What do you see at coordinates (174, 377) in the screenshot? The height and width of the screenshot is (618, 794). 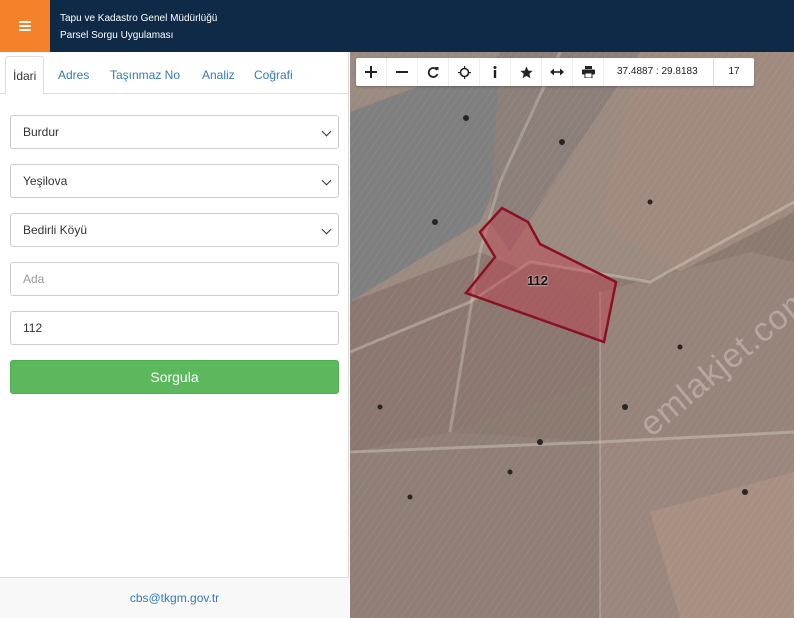 I see `sorgula-button: Sorgula` at bounding box center [174, 377].